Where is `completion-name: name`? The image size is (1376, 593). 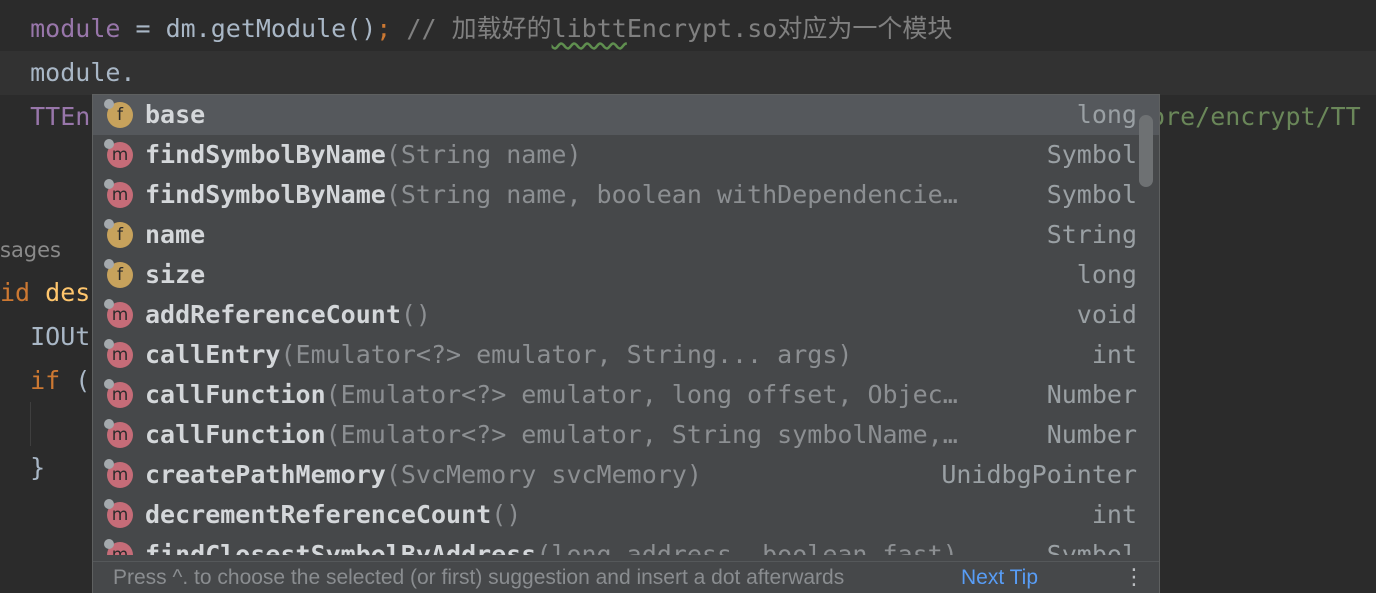
completion-name: name is located at coordinates (175, 234).